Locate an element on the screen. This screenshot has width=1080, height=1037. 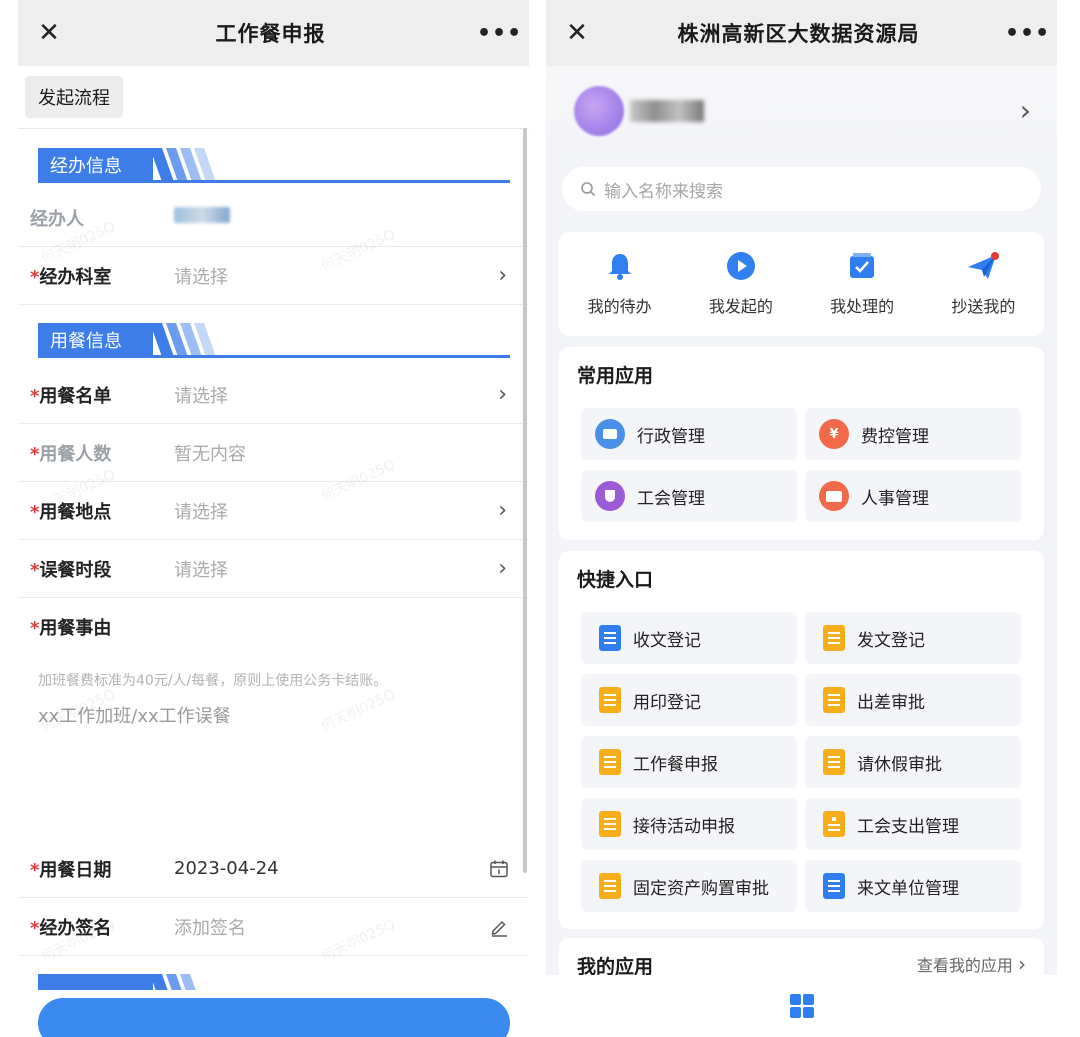
submit-button is located at coordinates (274, 1017).